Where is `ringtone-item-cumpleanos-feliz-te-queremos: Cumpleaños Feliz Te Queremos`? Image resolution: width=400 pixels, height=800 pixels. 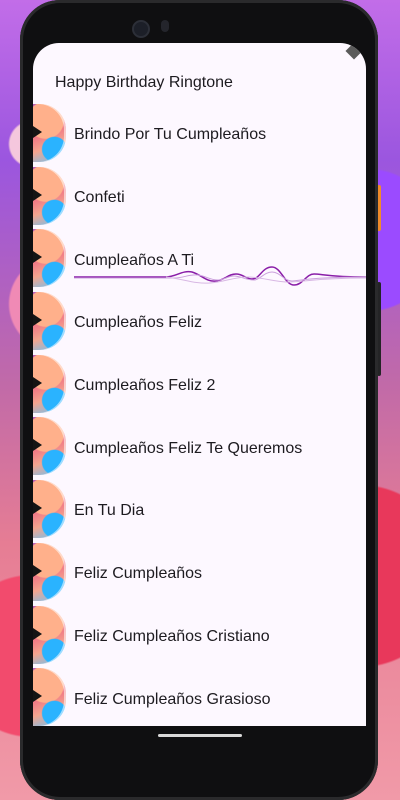 ringtone-item-cumpleanos-feliz-te-queremos: Cumpleaños Feliz Te Queremos is located at coordinates (199, 448).